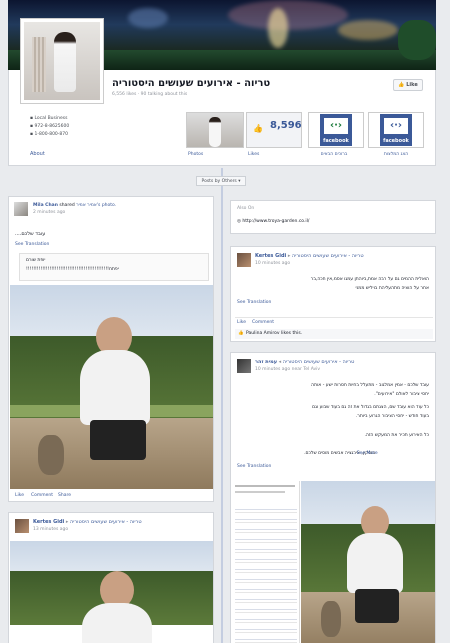 This screenshot has height=643, width=450. Describe the element at coordinates (37, 154) in the screenshot. I see `about-link: About` at that location.